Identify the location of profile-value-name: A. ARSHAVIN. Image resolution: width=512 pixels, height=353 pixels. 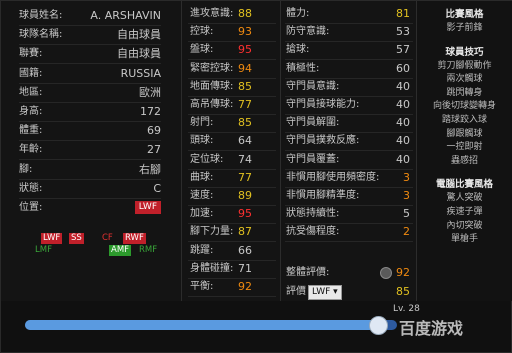
(125, 15).